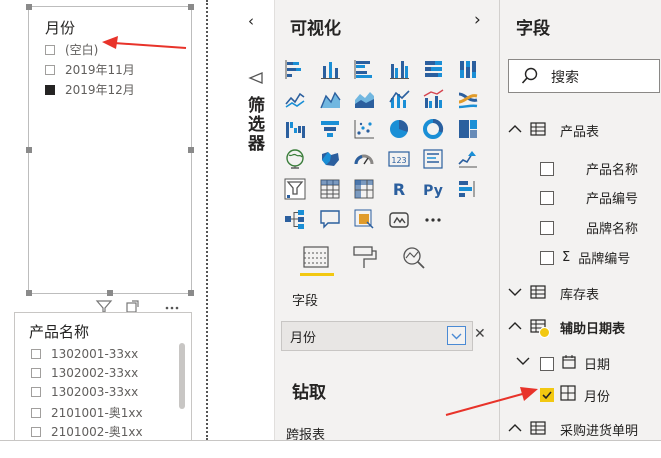  Describe the element at coordinates (97, 432) in the screenshot. I see `slicer-option-label: 2101002-奥1xx` at that location.